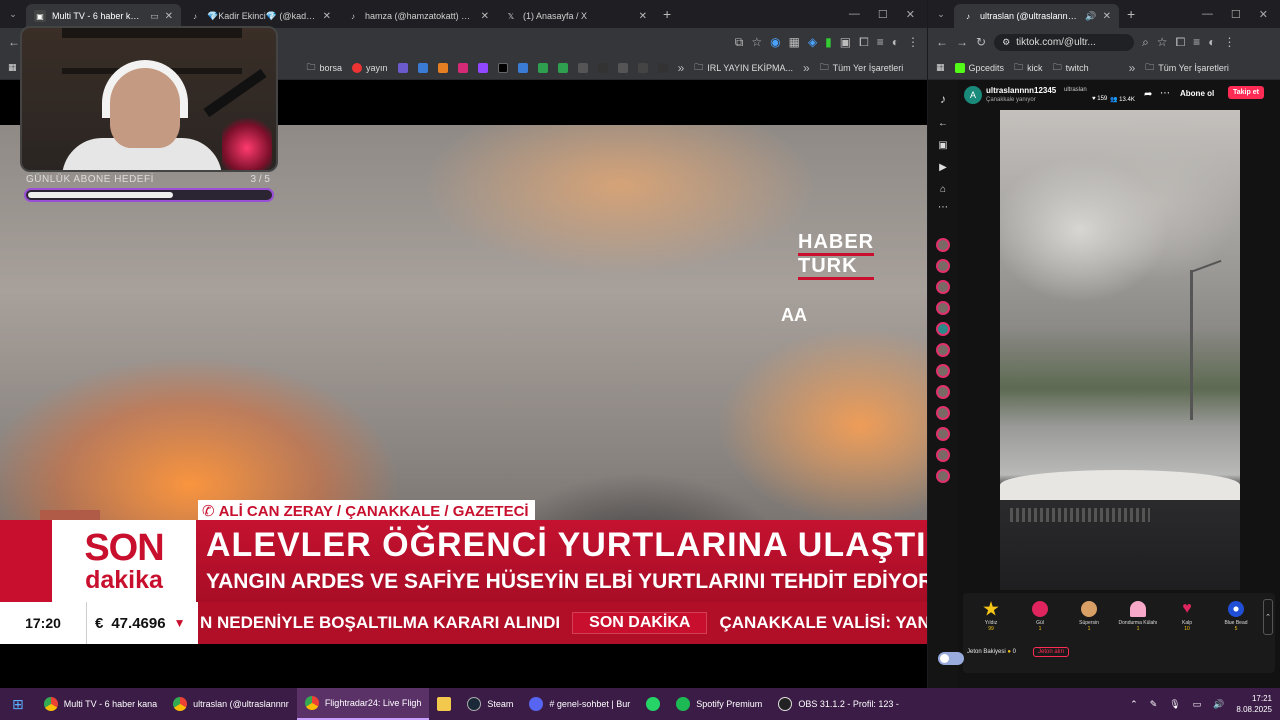 The image size is (1280, 720). What do you see at coordinates (991, 616) in the screenshot?
I see `gift-yildiz: Yıldız 99` at bounding box center [991, 616].